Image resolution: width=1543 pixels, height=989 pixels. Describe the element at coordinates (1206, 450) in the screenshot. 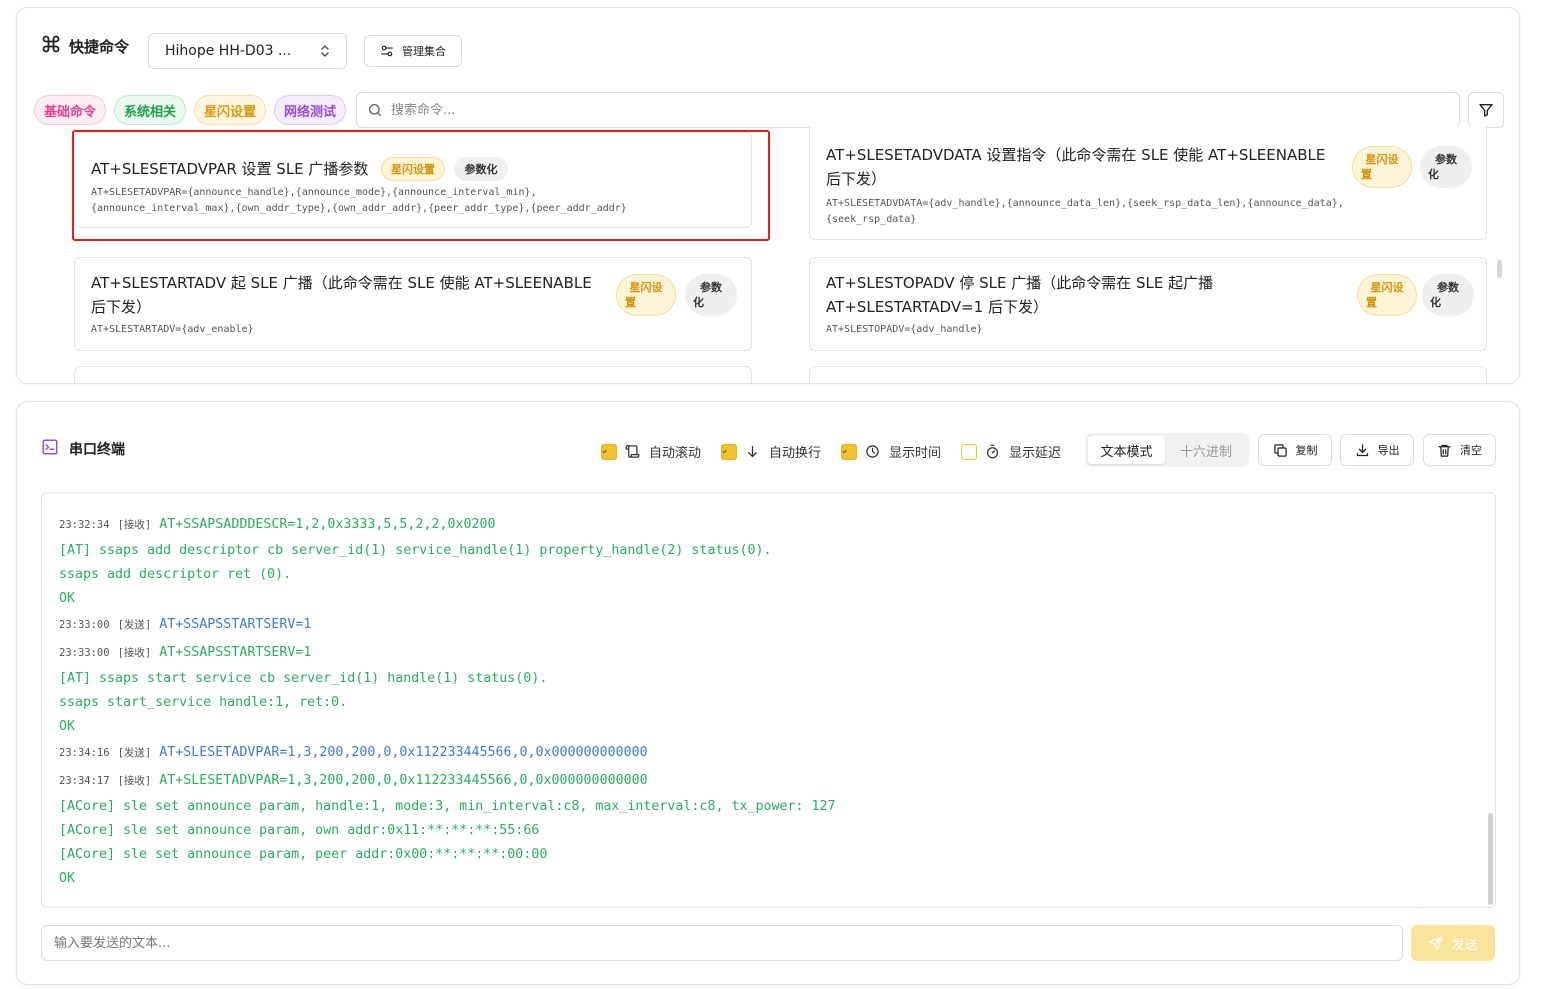

I see `hex-mode-tab: 十六进制` at that location.